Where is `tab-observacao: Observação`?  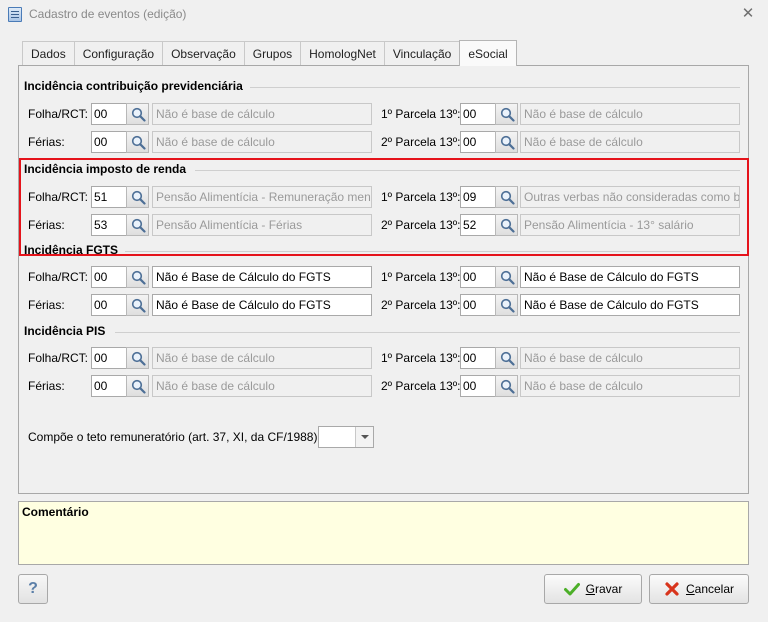
tab-observacao: Observação is located at coordinates (203, 53).